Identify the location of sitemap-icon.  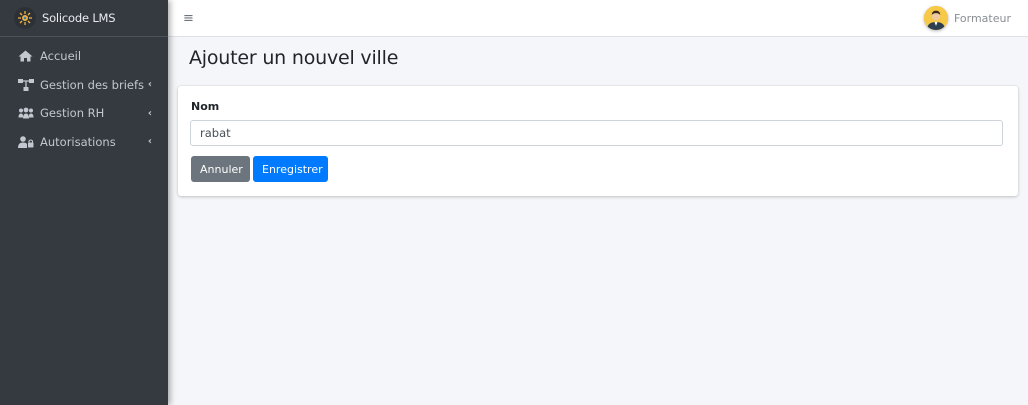
(27, 85).